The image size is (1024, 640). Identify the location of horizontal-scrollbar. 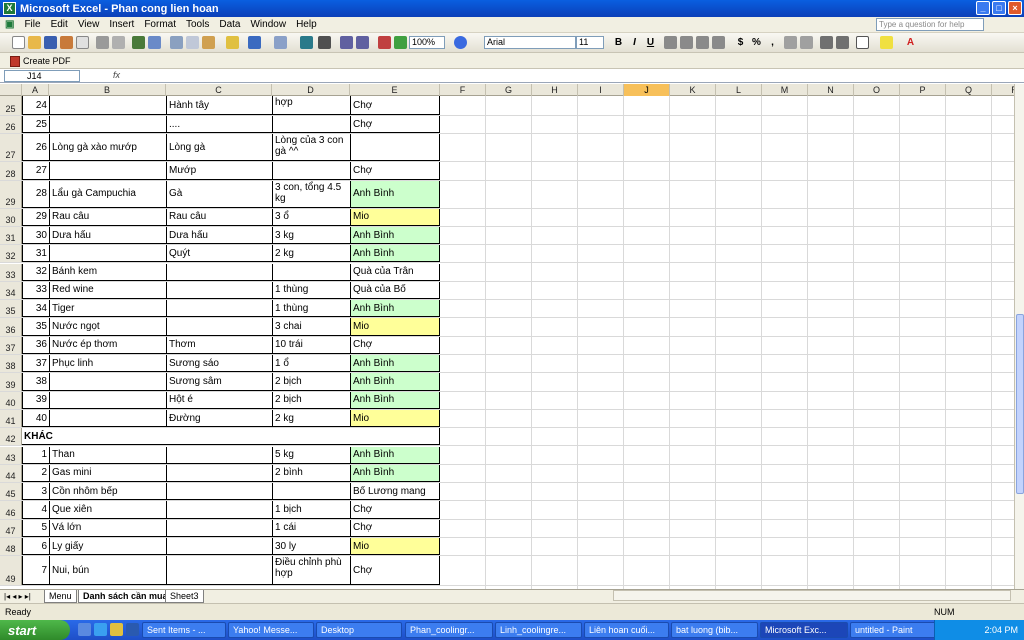
(812, 595).